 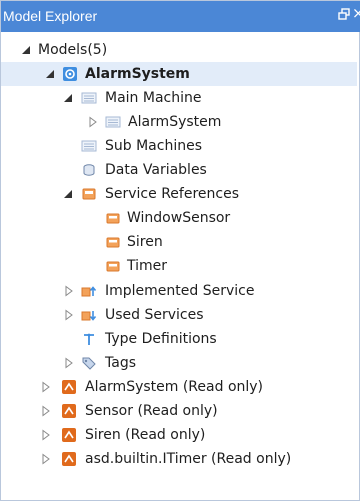 I want to click on tree-item-label: WindowSensor, so click(x=179, y=218).